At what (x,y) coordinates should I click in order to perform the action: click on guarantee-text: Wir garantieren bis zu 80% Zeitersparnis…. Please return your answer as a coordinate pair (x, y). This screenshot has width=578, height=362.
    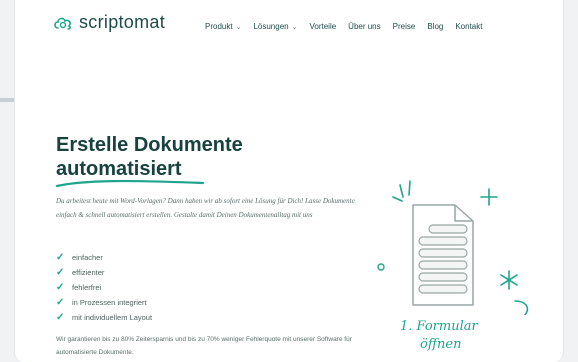
    Looking at the image, I should click on (204, 346).